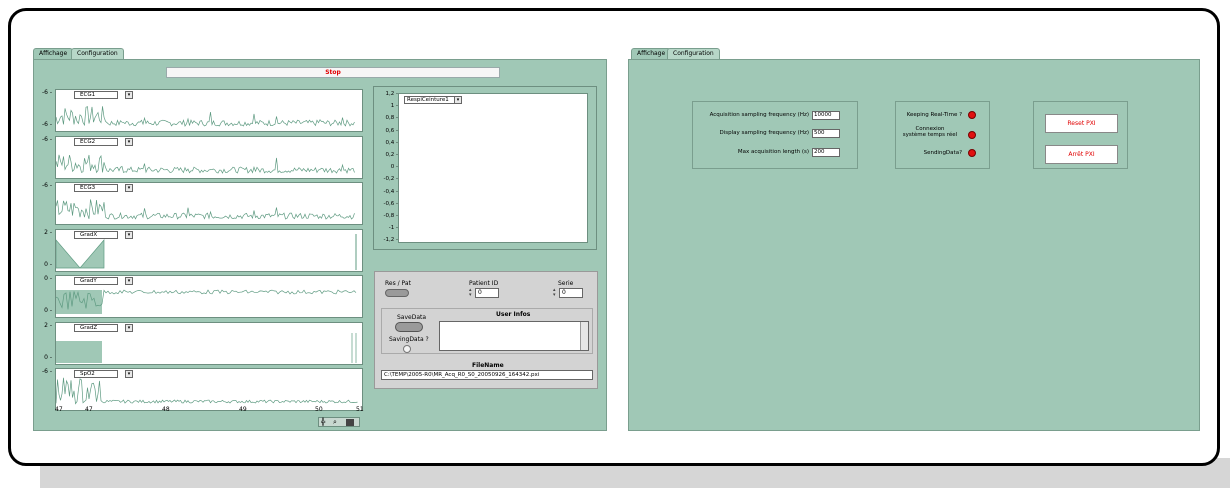  I want to click on saving-data-indicator, so click(407, 349).